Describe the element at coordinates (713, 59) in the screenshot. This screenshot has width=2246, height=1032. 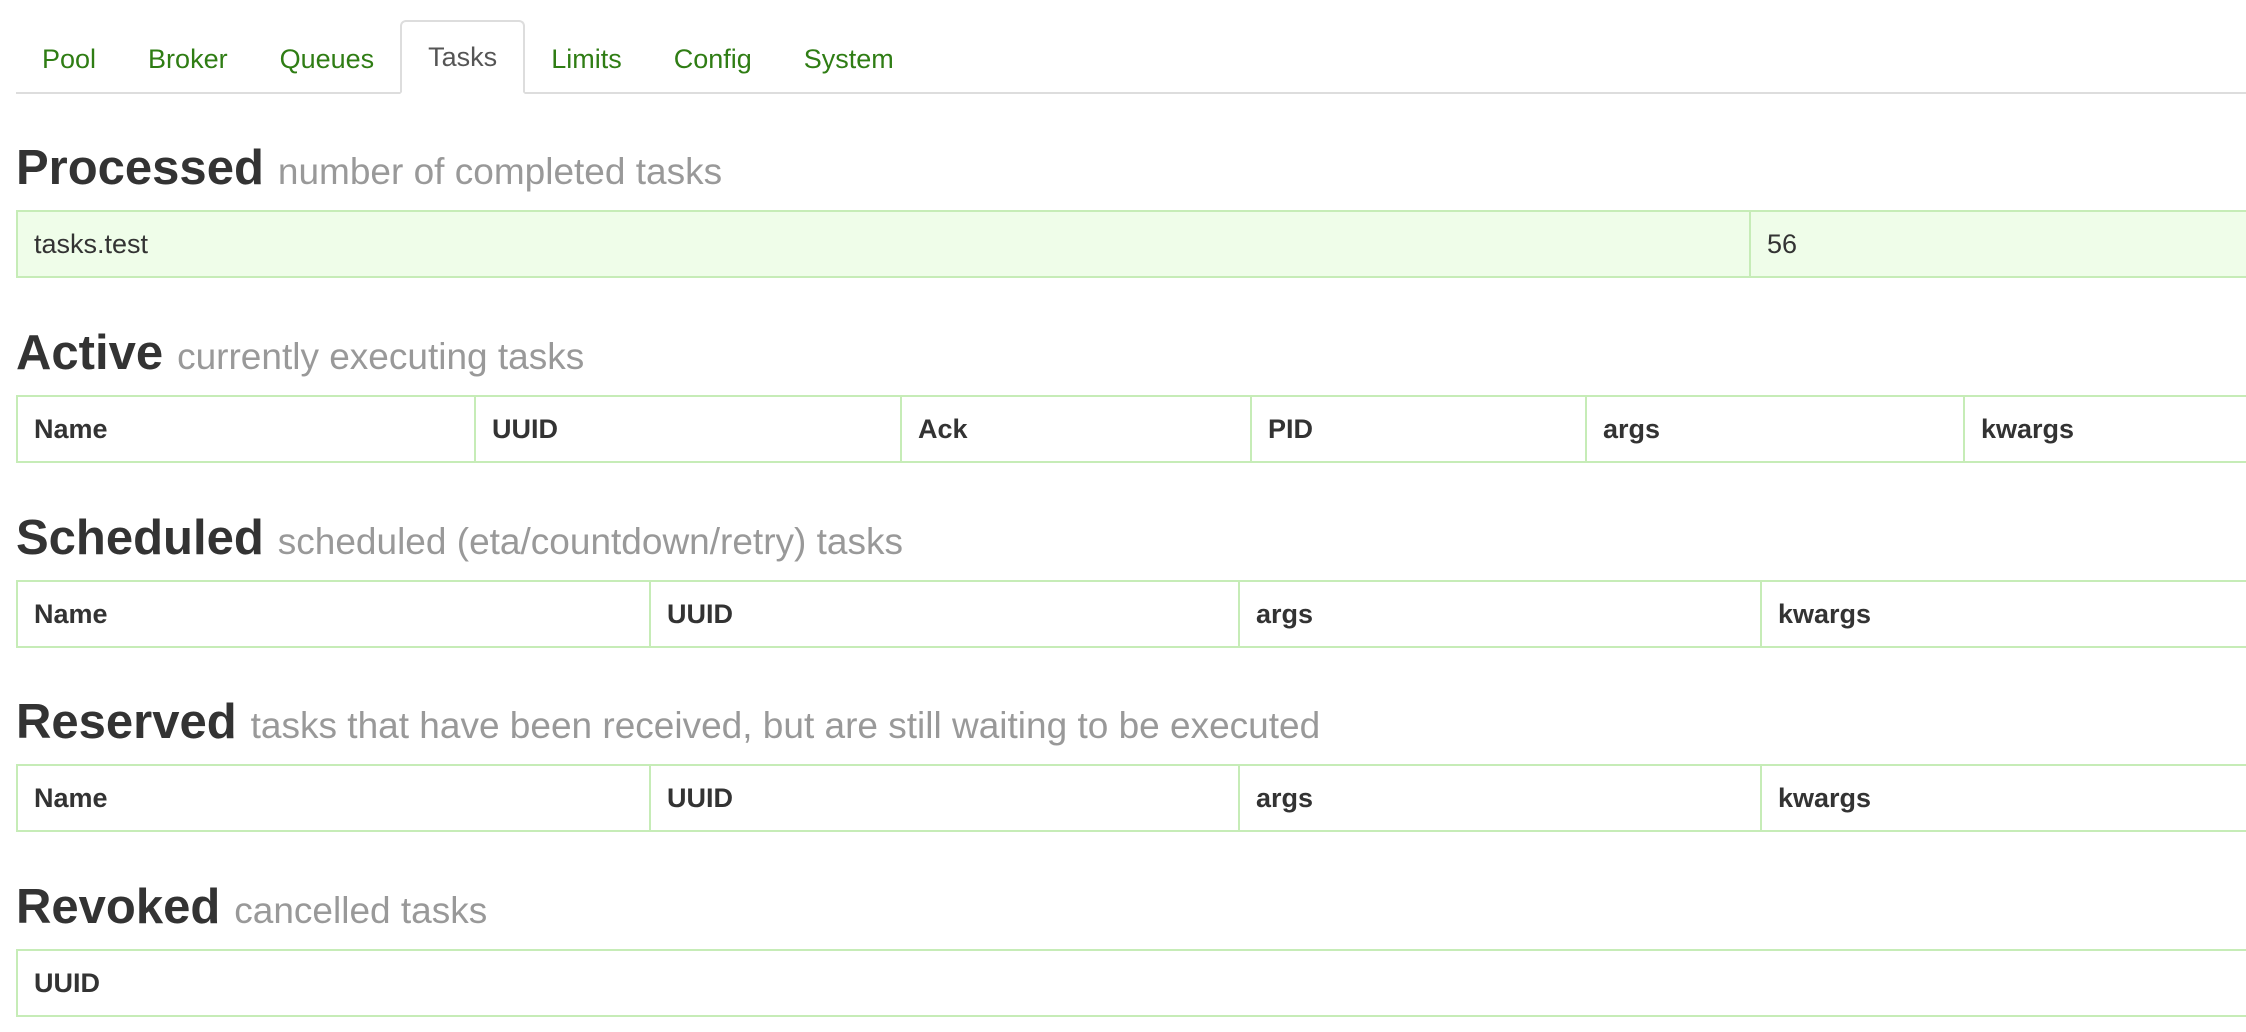
I see `tab-config: Config` at that location.